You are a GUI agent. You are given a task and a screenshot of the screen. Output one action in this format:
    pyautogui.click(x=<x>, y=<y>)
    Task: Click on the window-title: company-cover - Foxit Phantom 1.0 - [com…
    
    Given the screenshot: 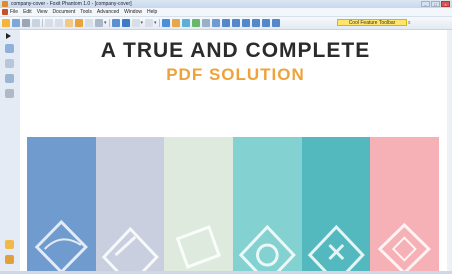 What is the action you would take?
    pyautogui.click(x=71, y=4)
    